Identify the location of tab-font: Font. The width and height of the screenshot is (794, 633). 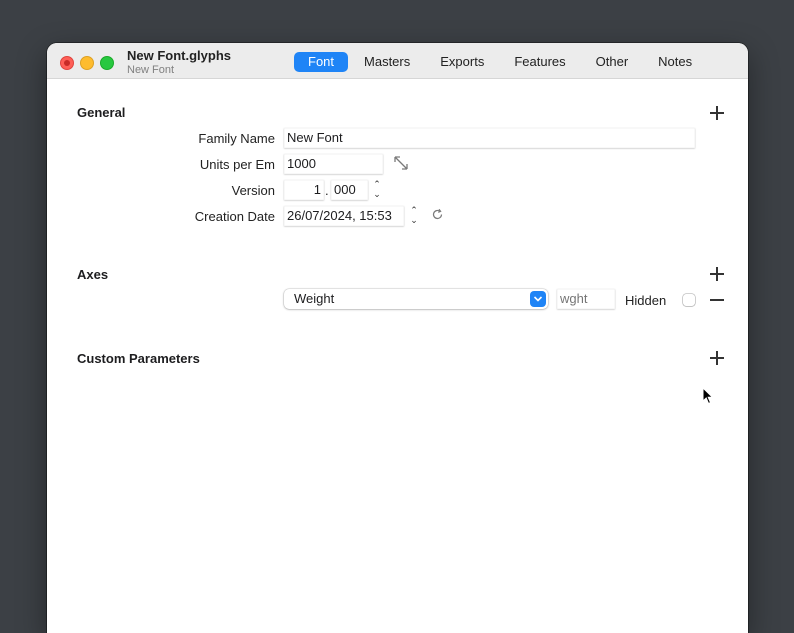
(321, 62).